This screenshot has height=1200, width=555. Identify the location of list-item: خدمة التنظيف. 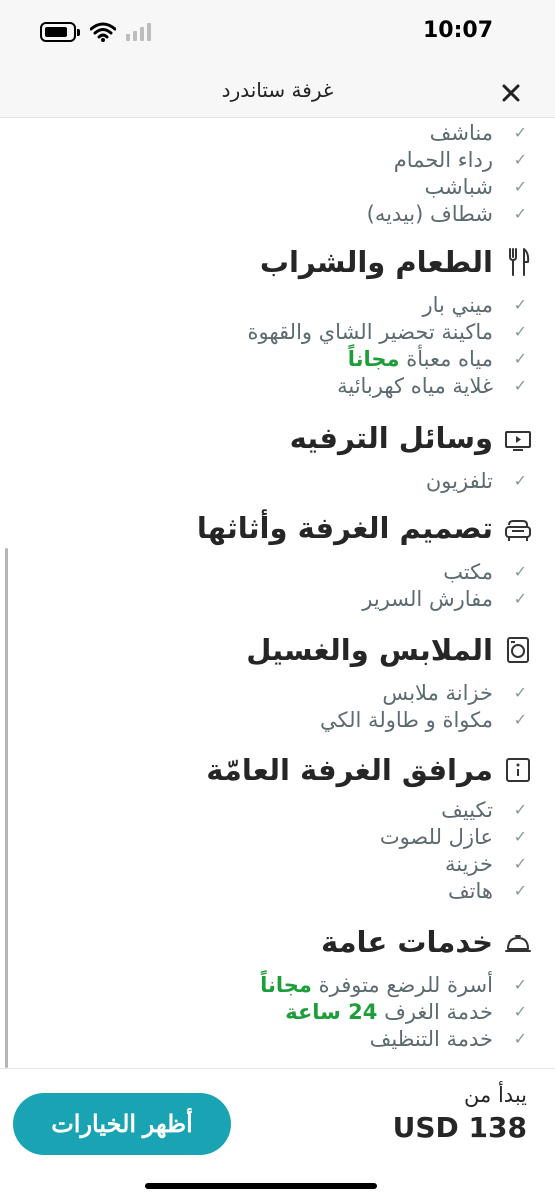
(431, 1039).